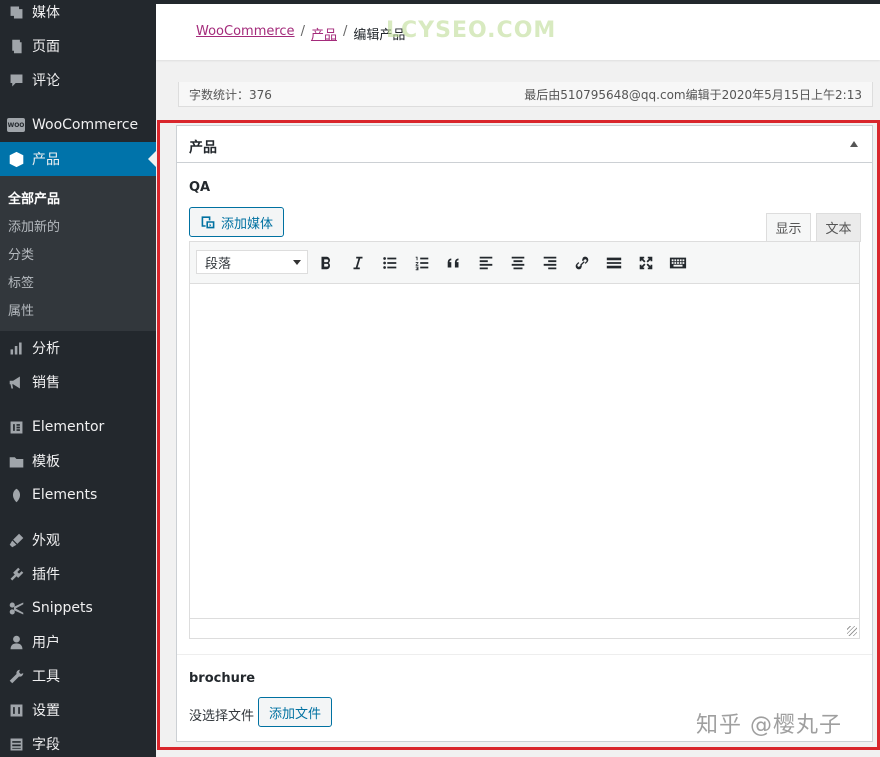  I want to click on sidebar-item-pages: 页面, so click(78, 46).